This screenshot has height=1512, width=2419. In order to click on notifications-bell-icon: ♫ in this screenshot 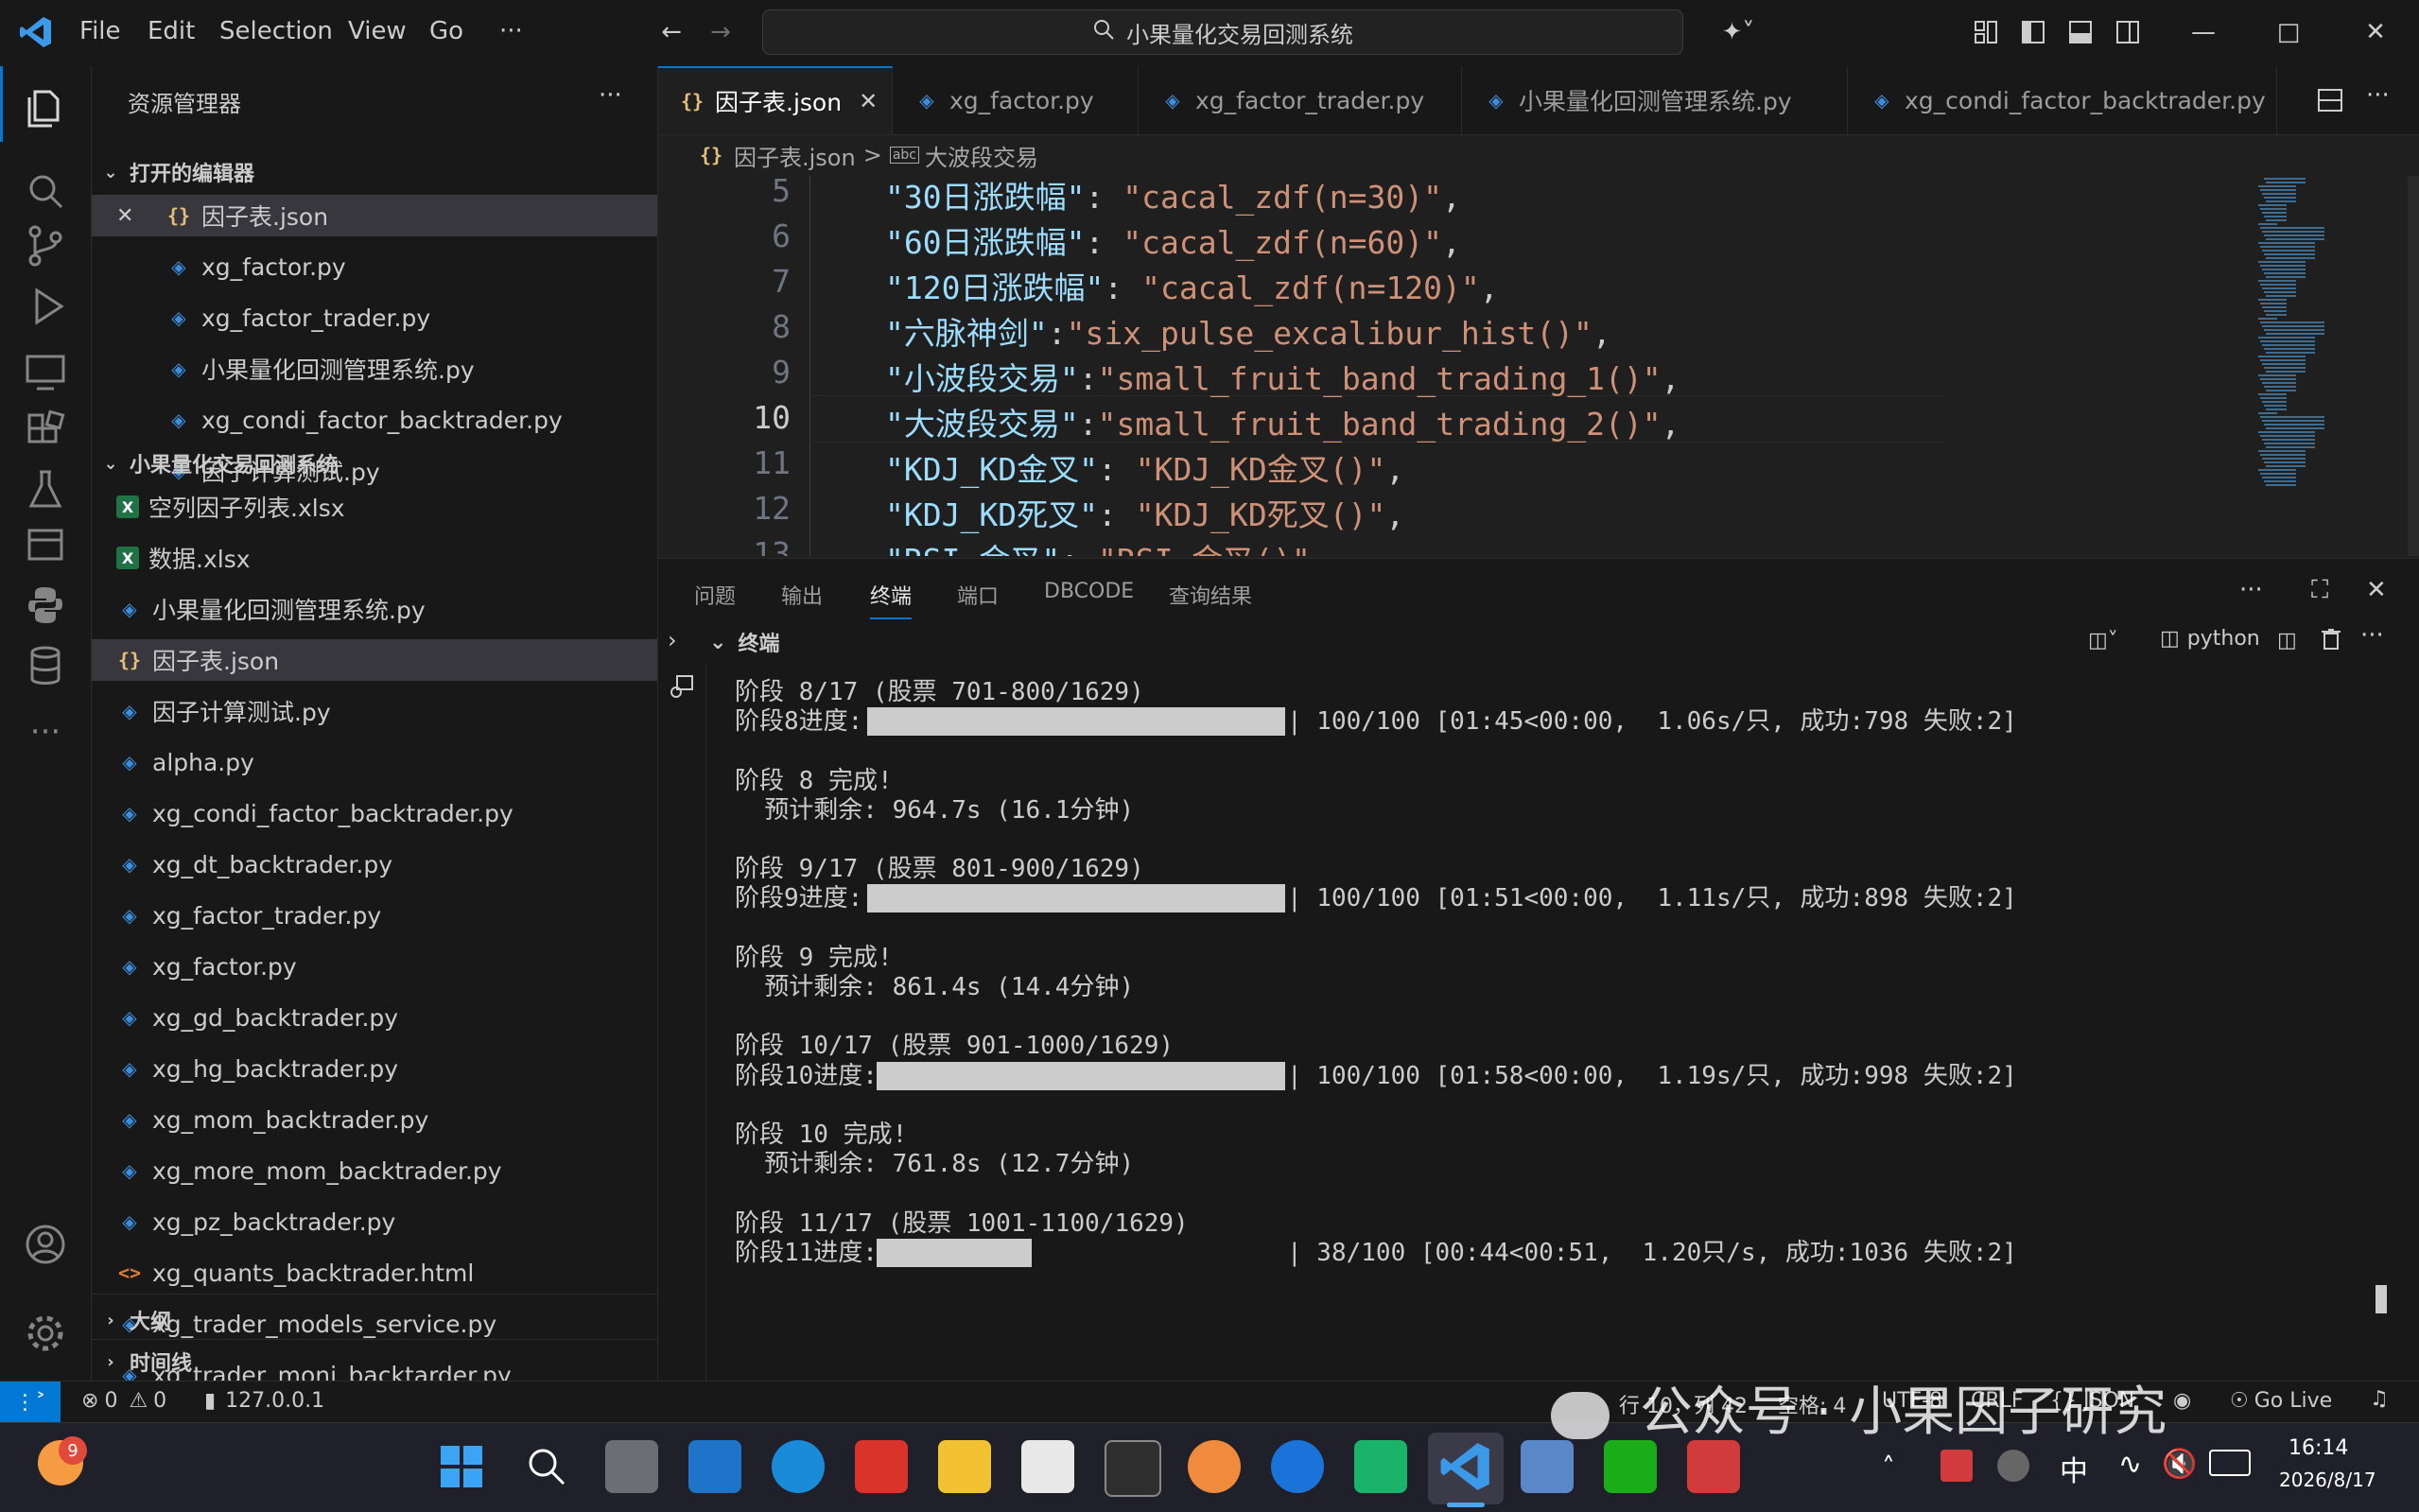, I will do `click(2379, 1399)`.